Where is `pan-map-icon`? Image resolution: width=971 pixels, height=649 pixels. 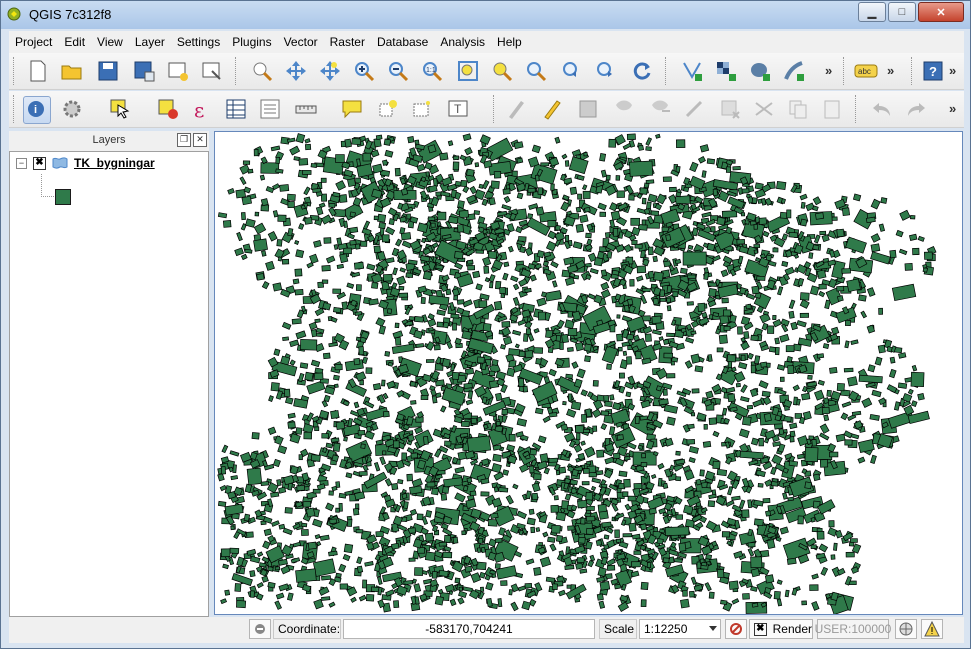
pan-map-icon is located at coordinates (262, 71).